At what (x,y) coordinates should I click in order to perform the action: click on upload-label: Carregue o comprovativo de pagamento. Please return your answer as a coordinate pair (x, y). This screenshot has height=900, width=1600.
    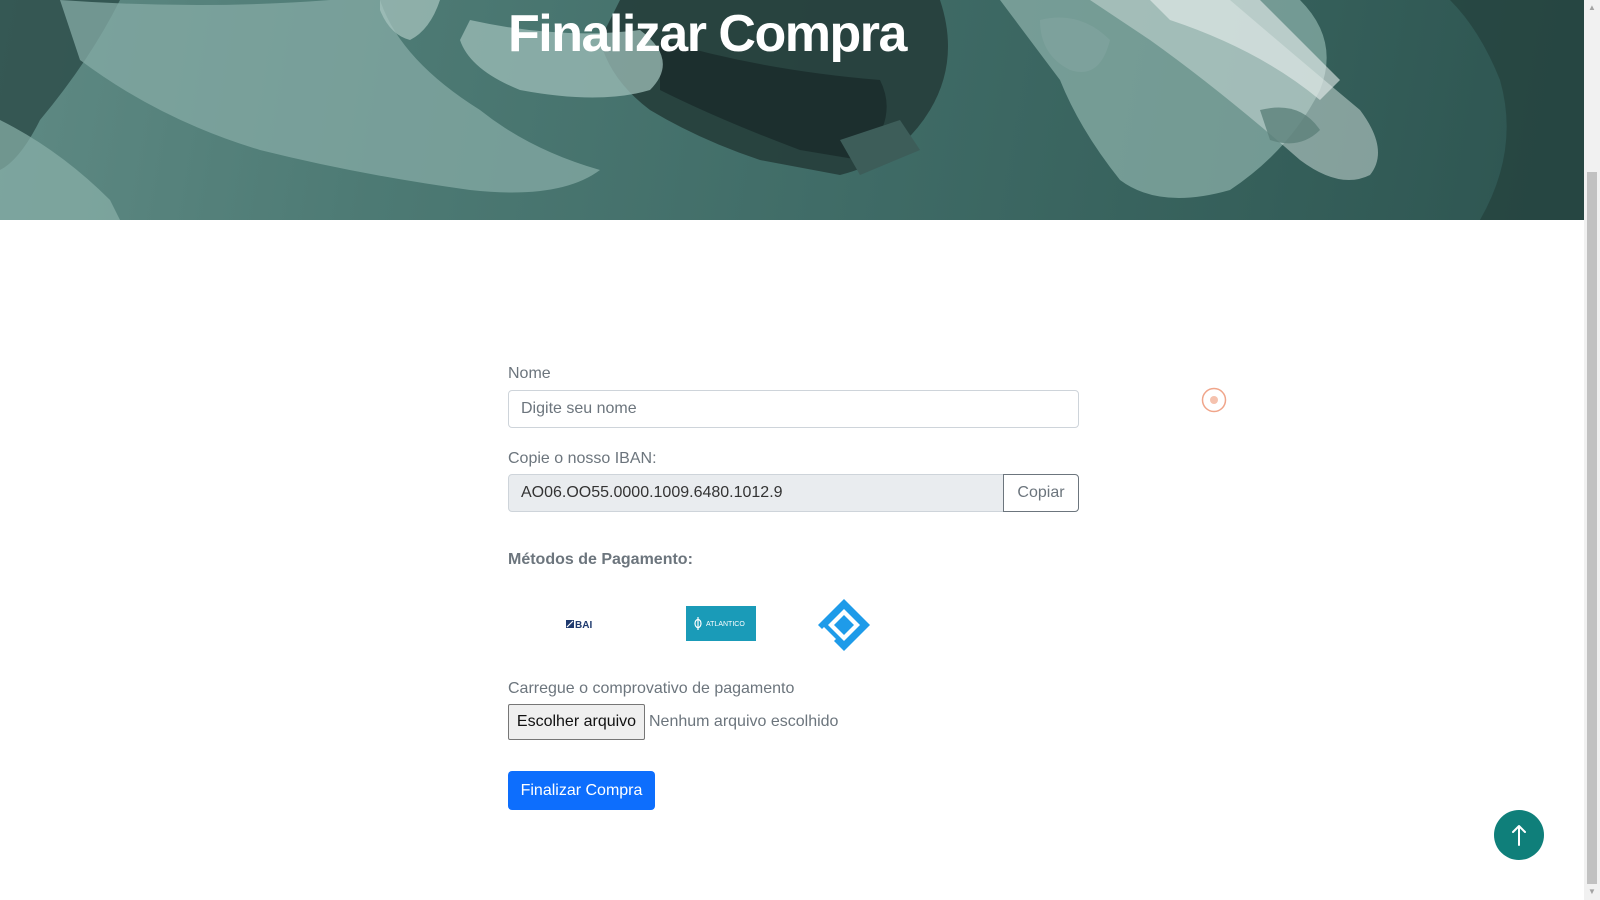
    Looking at the image, I should click on (651, 688).